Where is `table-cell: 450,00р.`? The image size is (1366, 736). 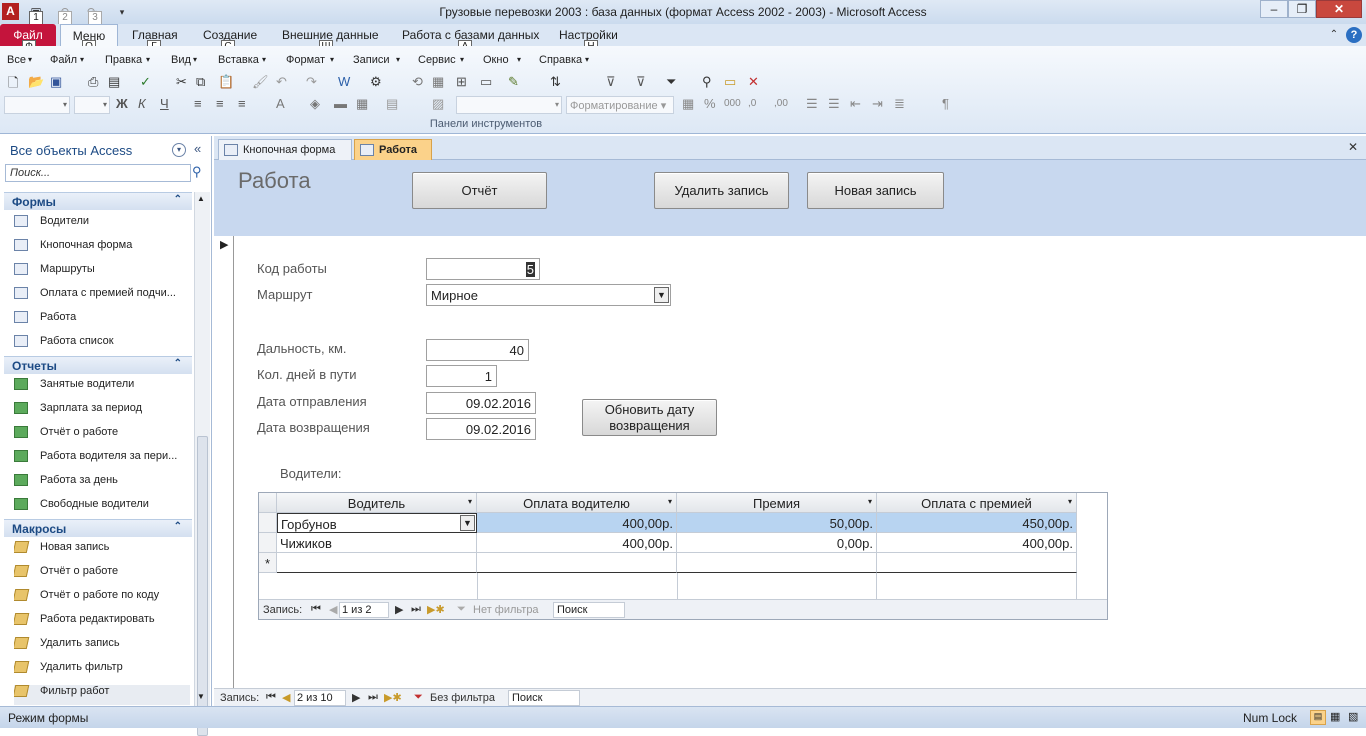 table-cell: 450,00р. is located at coordinates (977, 523).